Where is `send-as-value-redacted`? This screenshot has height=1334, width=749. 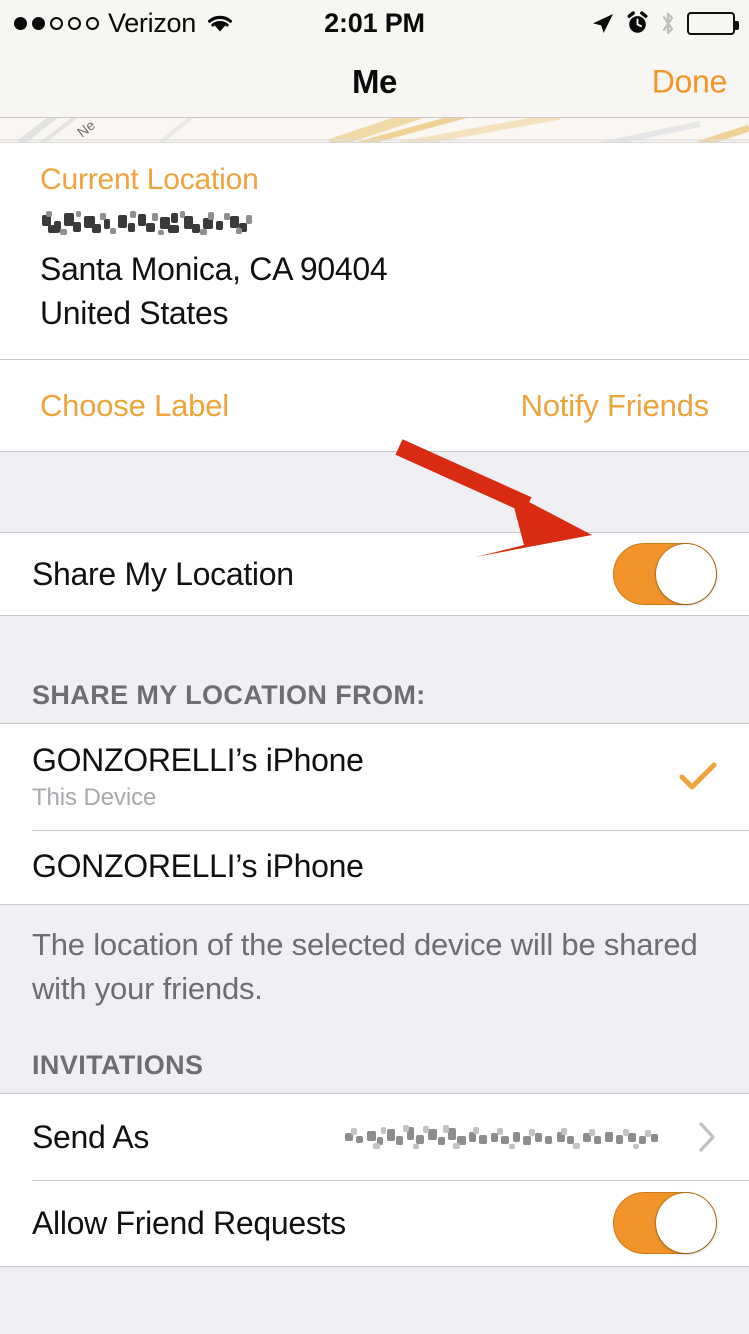
send-as-value-redacted is located at coordinates (511, 1137).